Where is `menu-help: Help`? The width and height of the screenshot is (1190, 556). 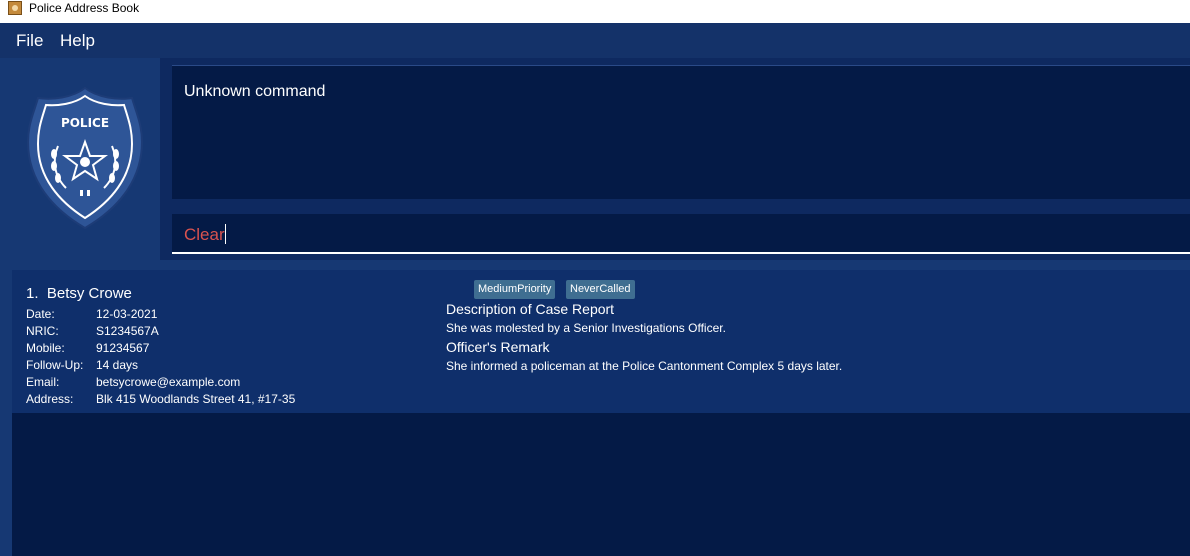 menu-help: Help is located at coordinates (77, 41).